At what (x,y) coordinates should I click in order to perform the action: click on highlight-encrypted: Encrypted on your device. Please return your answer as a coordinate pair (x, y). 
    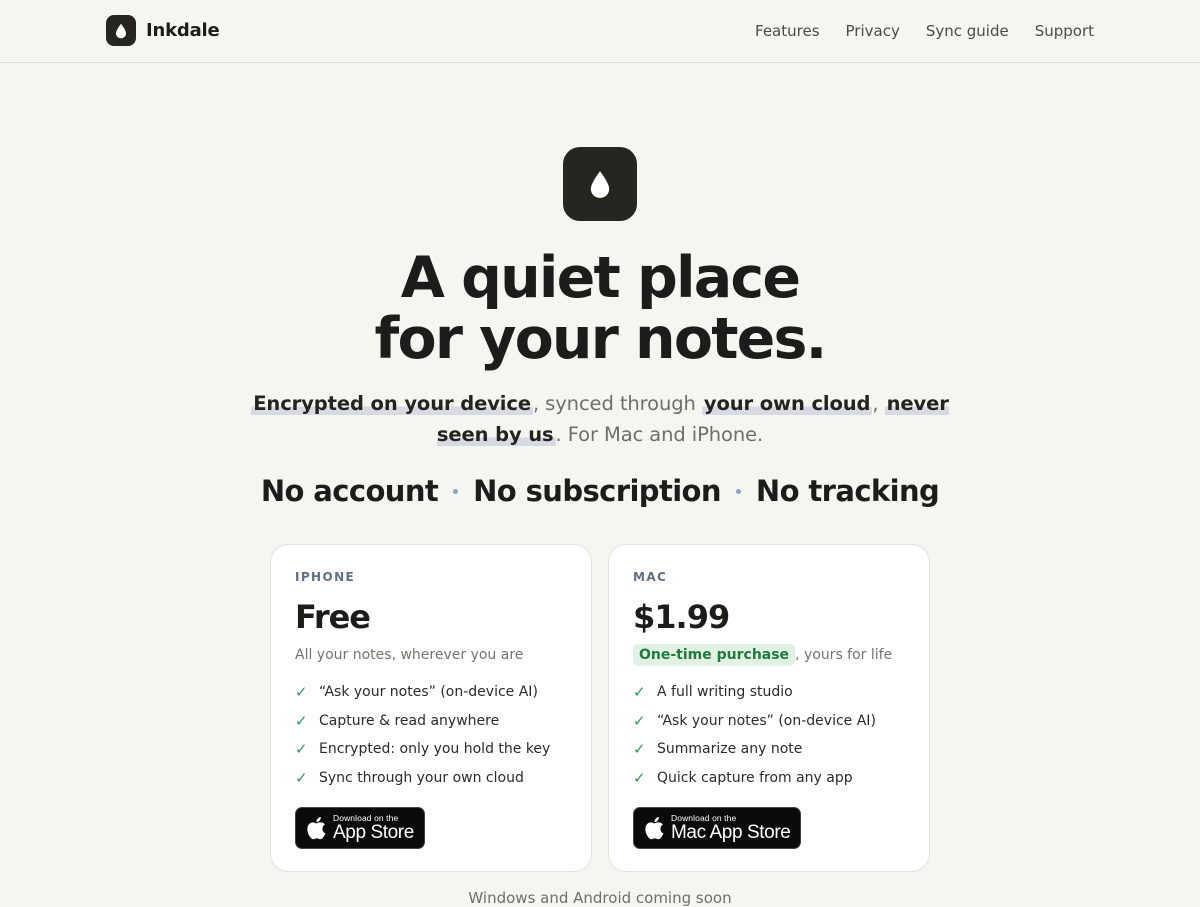
    Looking at the image, I should click on (392, 403).